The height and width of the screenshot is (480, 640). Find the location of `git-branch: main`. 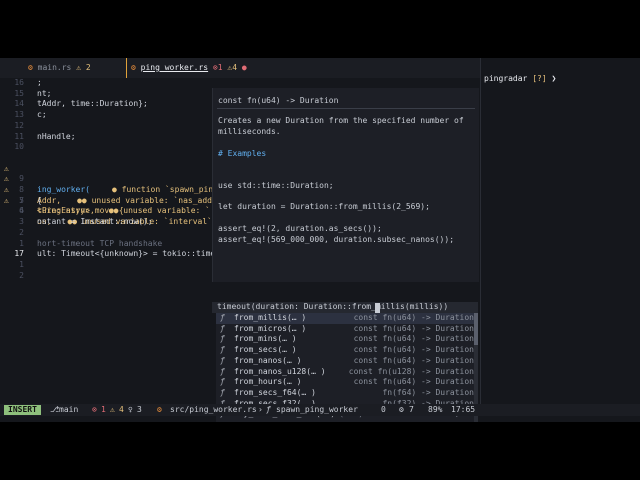

git-branch: main is located at coordinates (68, 410).